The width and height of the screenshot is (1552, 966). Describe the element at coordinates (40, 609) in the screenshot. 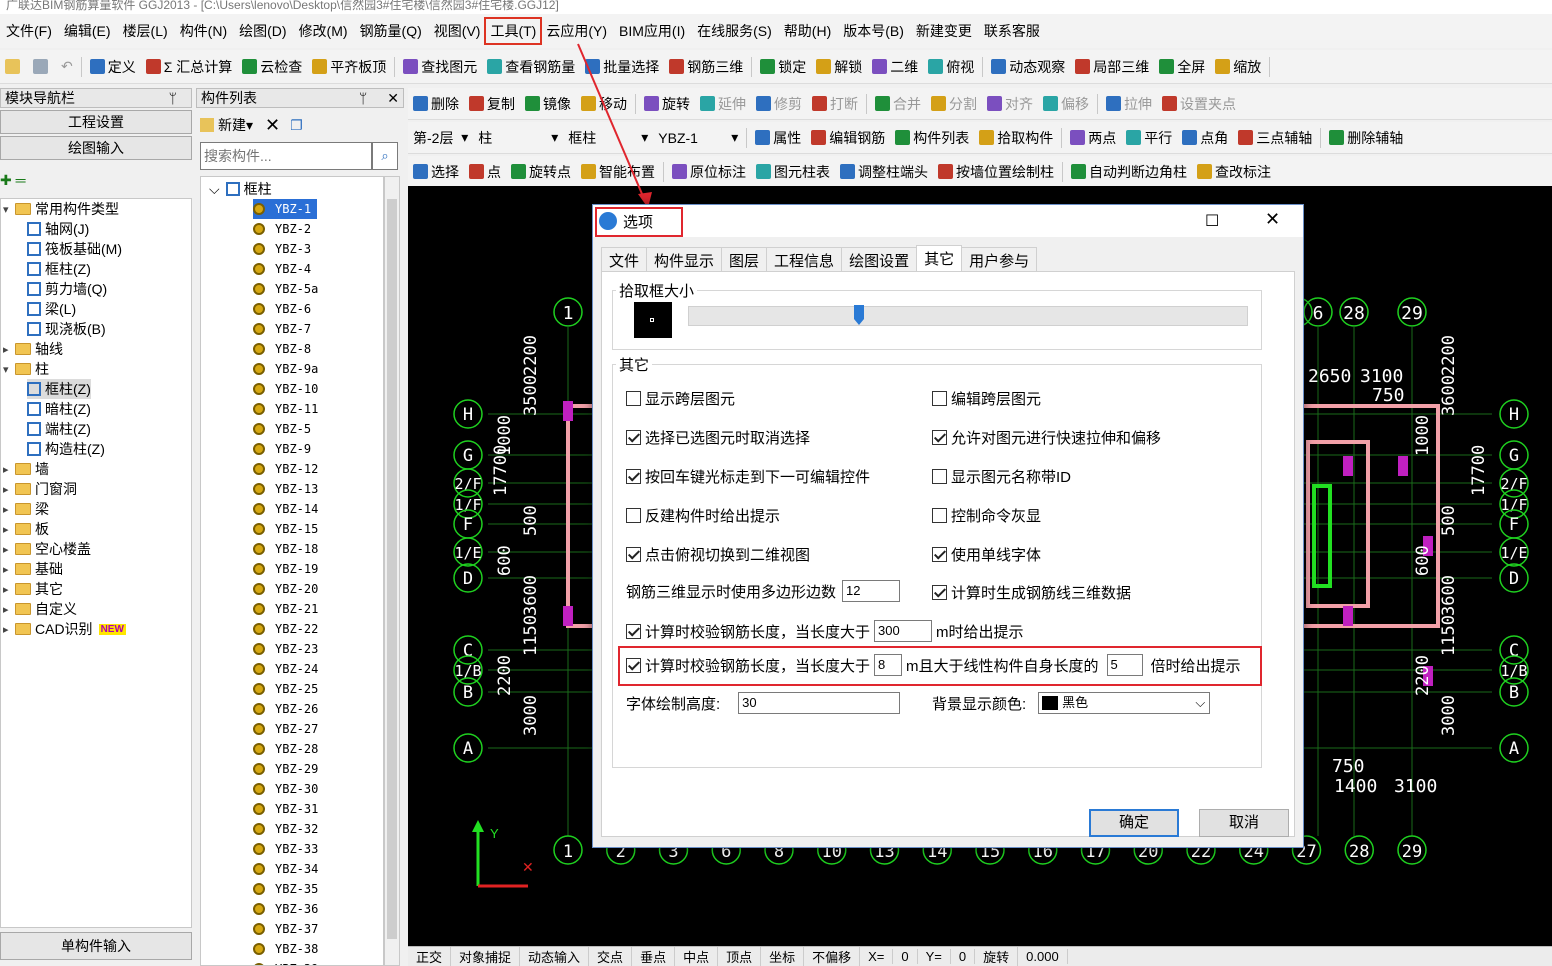

I see `nav-tree-item-20: ▸ 自定义` at that location.